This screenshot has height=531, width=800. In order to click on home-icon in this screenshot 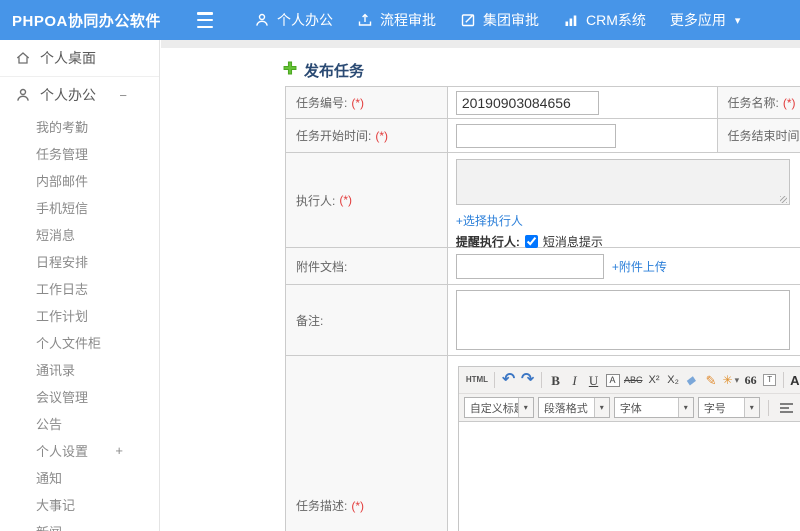, I will do `click(23, 58)`.